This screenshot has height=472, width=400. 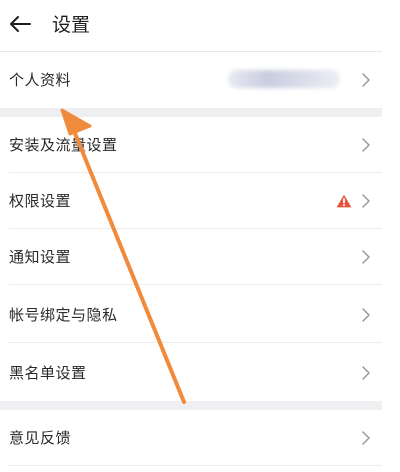 What do you see at coordinates (344, 201) in the screenshot?
I see `warning-icon` at bounding box center [344, 201].